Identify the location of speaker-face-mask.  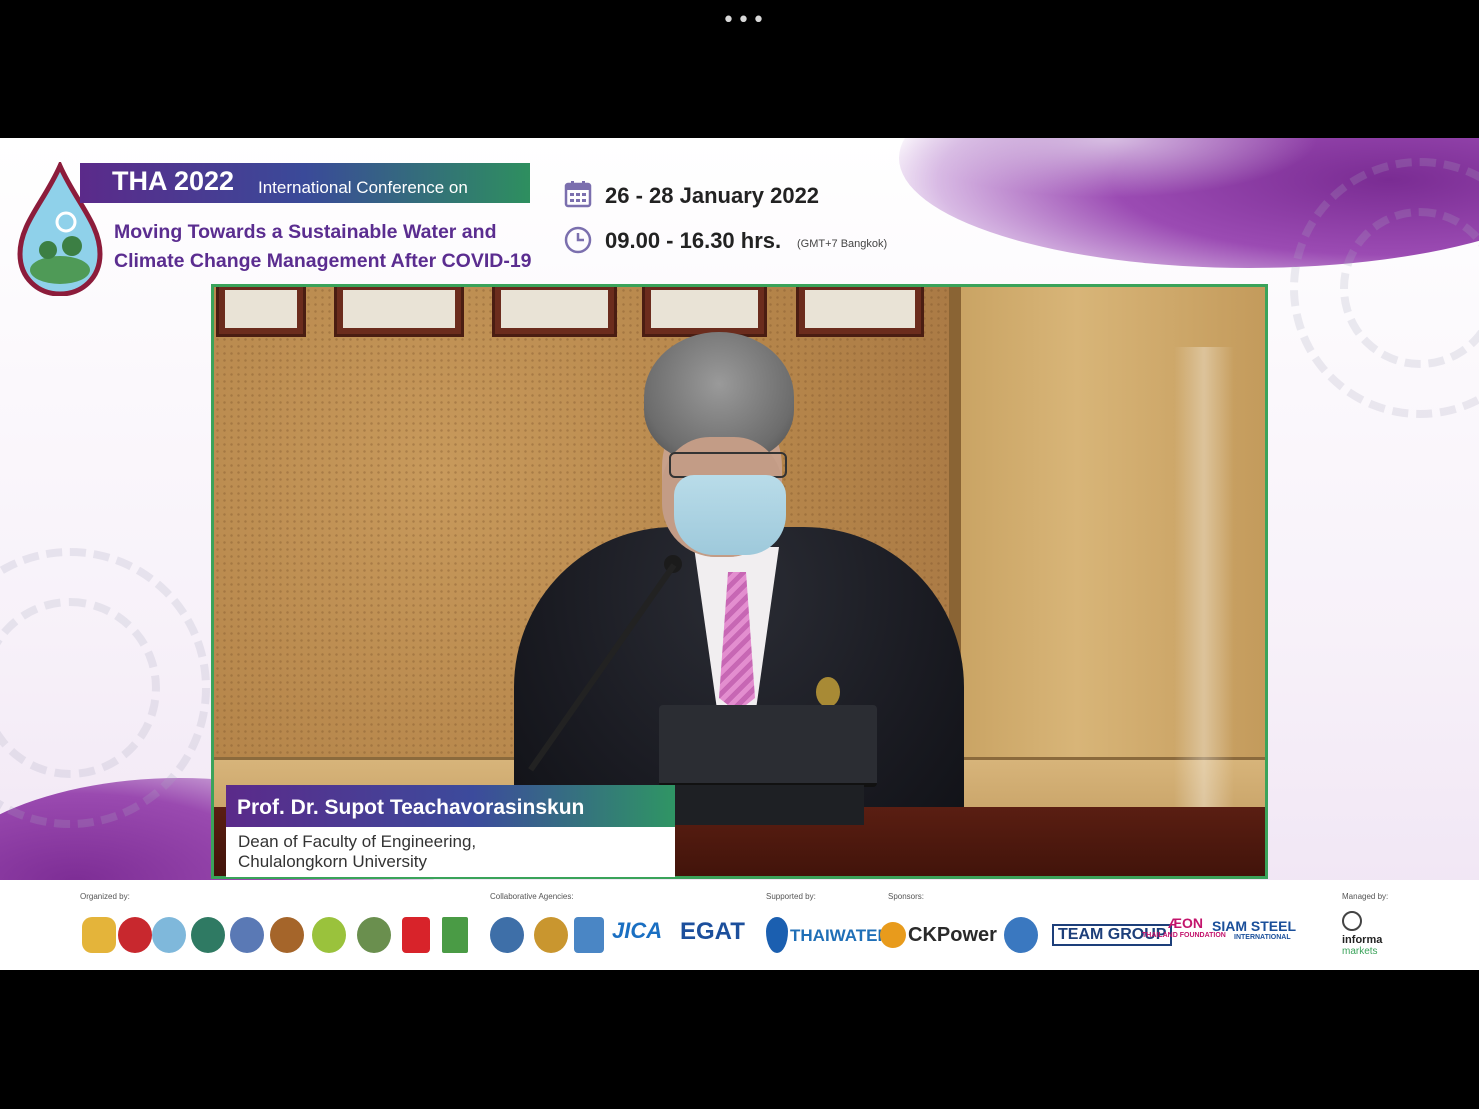
(730, 515).